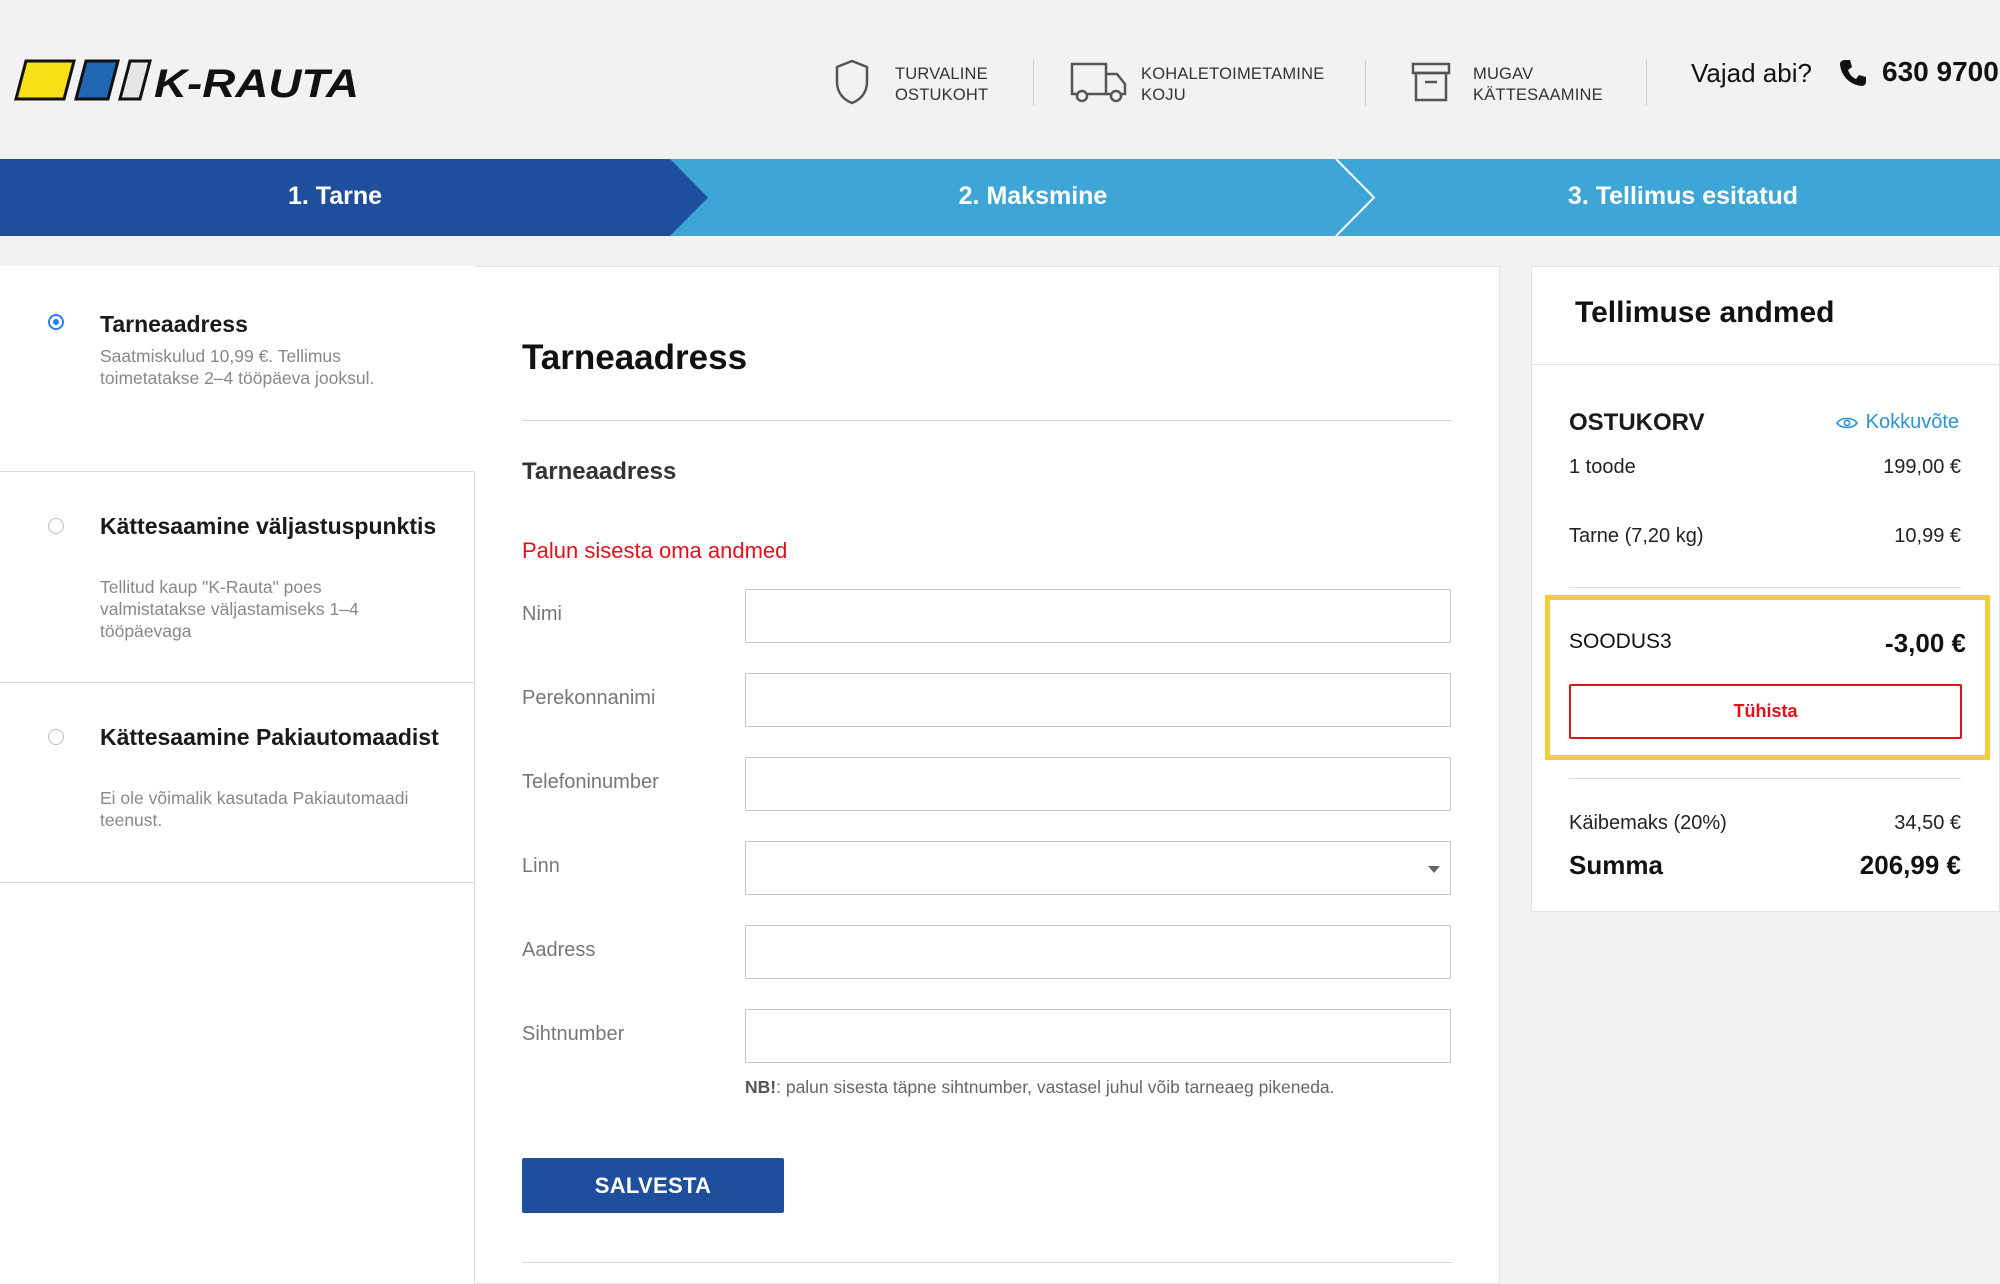 The width and height of the screenshot is (2000, 1284). What do you see at coordinates (761, 1087) in the screenshot?
I see `note-prefix: NB!` at bounding box center [761, 1087].